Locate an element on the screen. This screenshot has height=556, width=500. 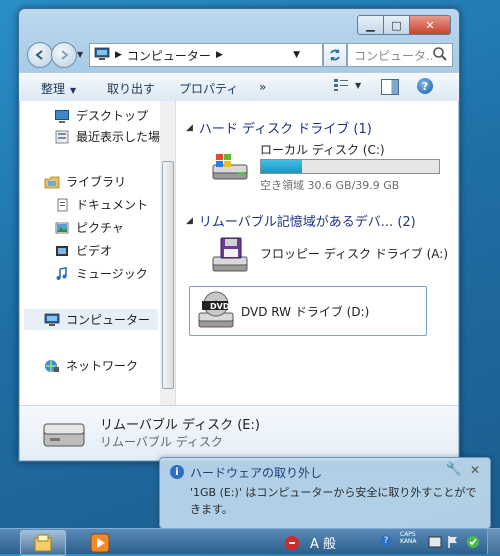
minimize-button: ▁ is located at coordinates (370, 25).